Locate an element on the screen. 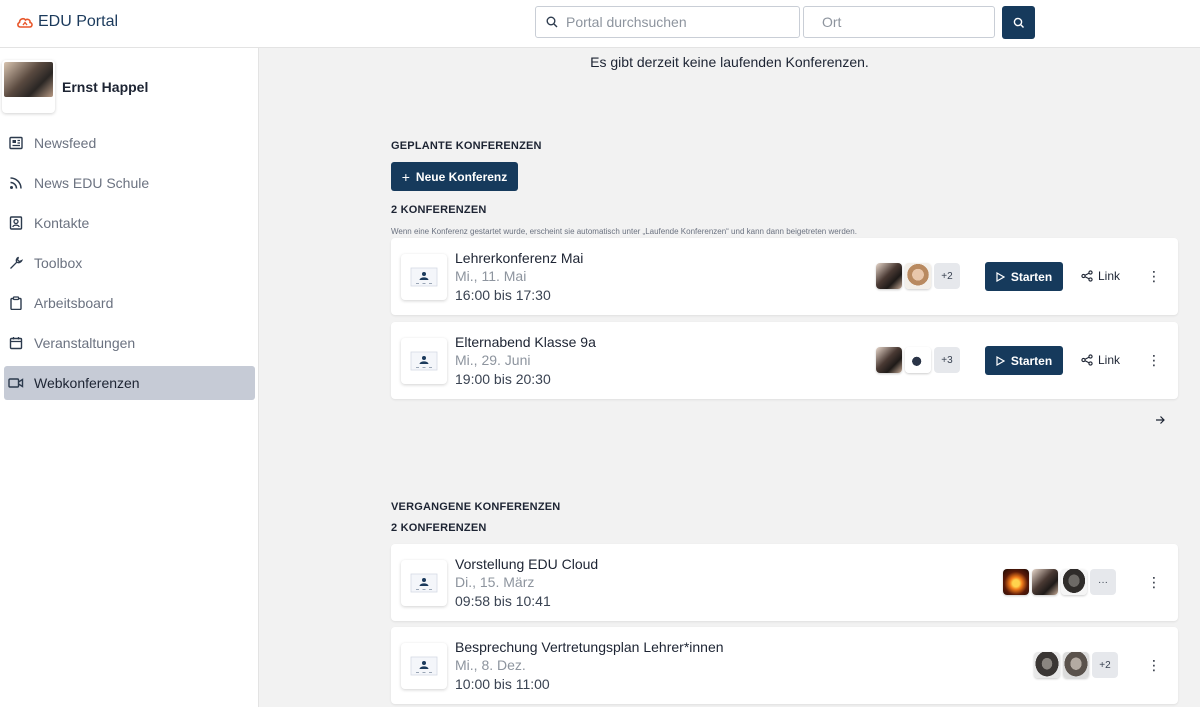  app-logo: EDU Portal is located at coordinates (67, 22).